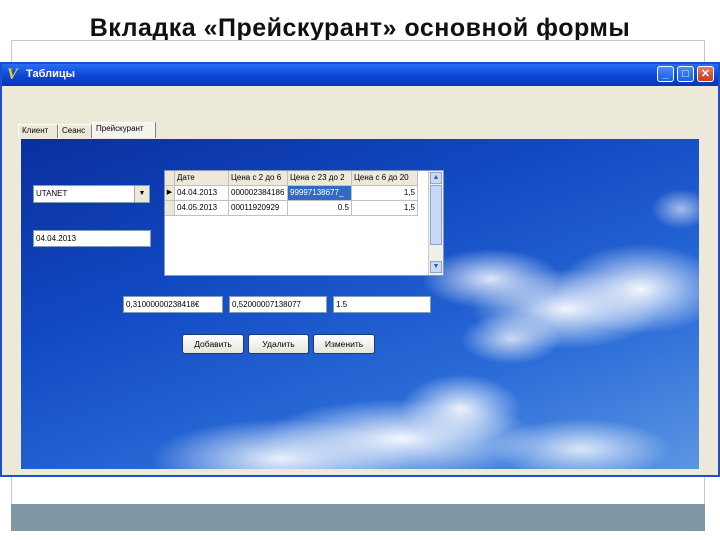 This screenshot has width=720, height=540. Describe the element at coordinates (385, 178) in the screenshot. I see `column-header-price-6-20: Цена с 6 до 20` at that location.